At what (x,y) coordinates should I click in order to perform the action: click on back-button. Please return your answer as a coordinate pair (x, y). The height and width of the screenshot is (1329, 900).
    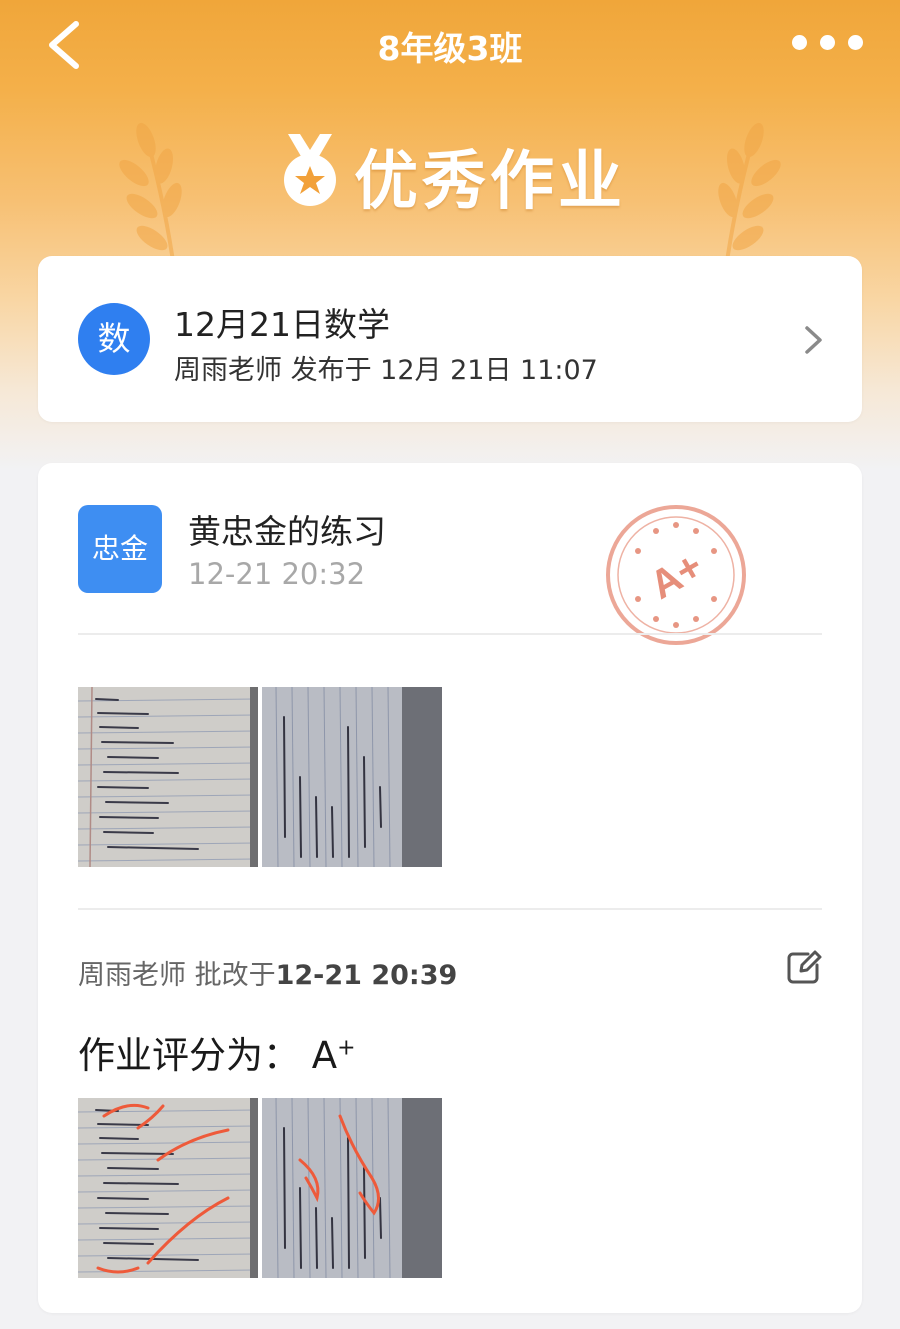
    Looking at the image, I should click on (65, 45).